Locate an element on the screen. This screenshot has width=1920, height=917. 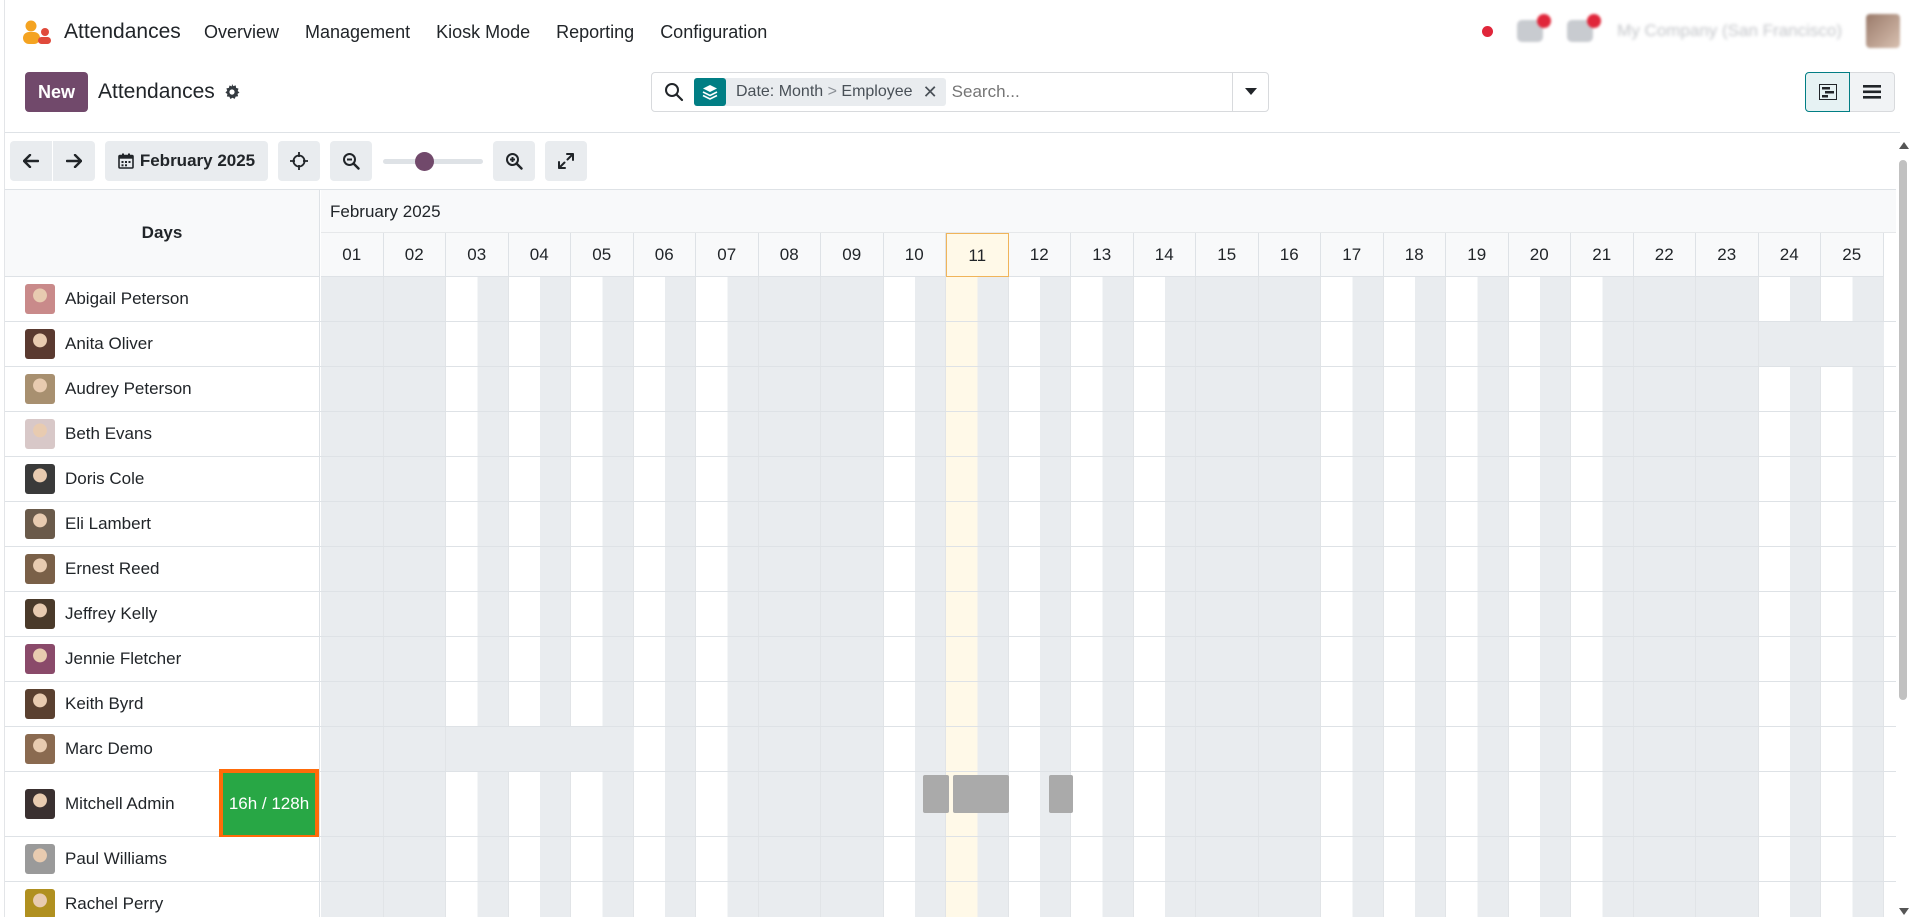
day-header-16: 16 is located at coordinates (1289, 255).